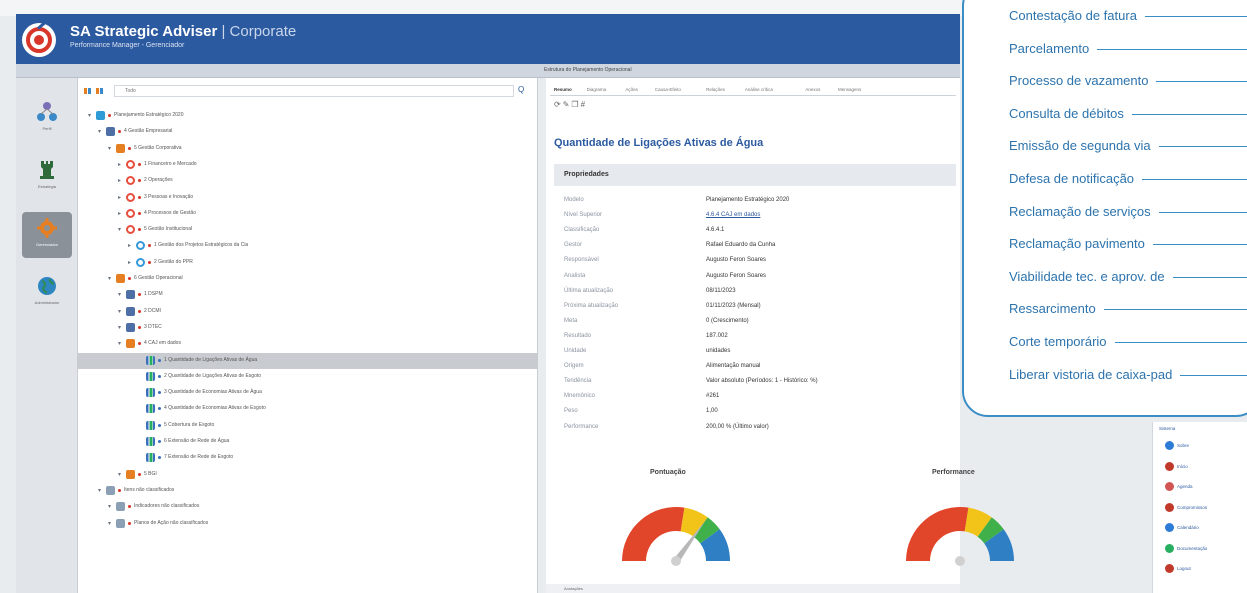 This screenshot has height=593, width=1247. I want to click on tree-node-label: 1 Financeiro e Mercado, so click(170, 163).